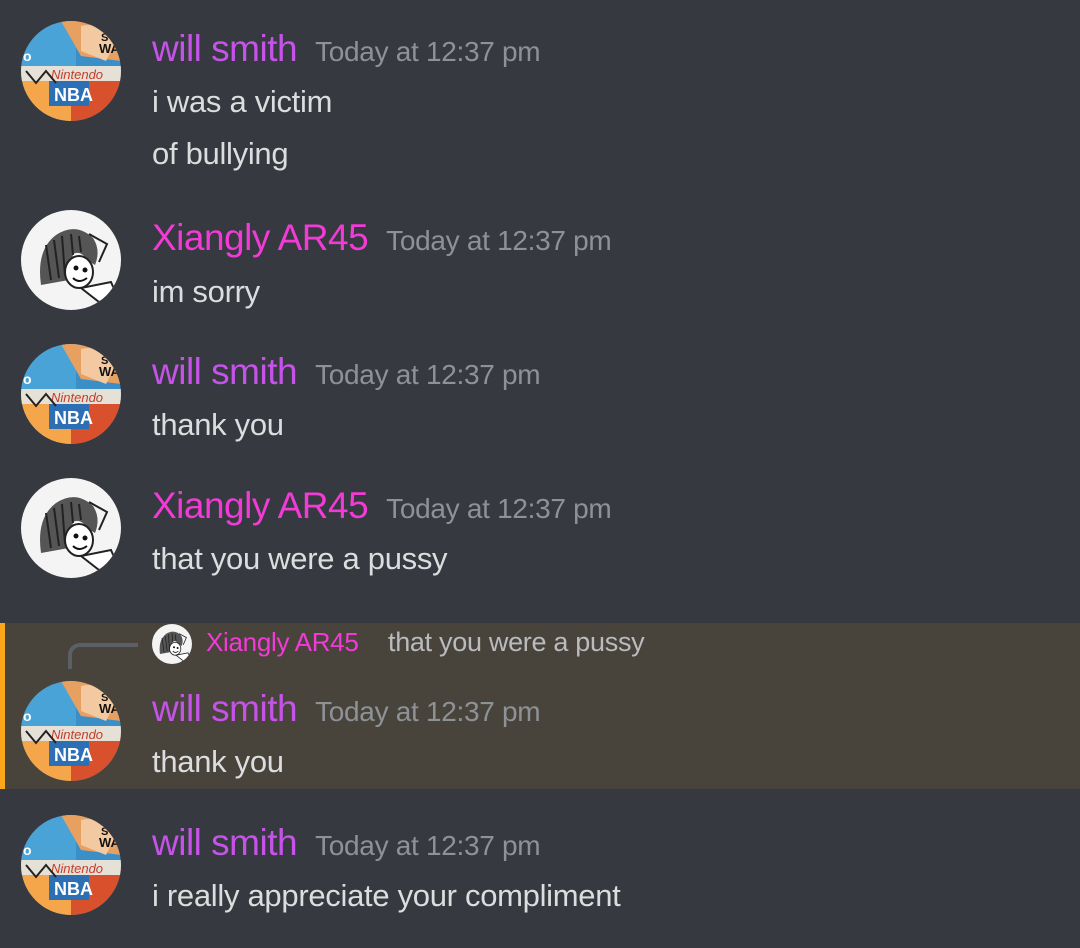 This screenshot has height=948, width=1080. What do you see at coordinates (282, 642) in the screenshot?
I see `reply-username: Xiangly AR45` at bounding box center [282, 642].